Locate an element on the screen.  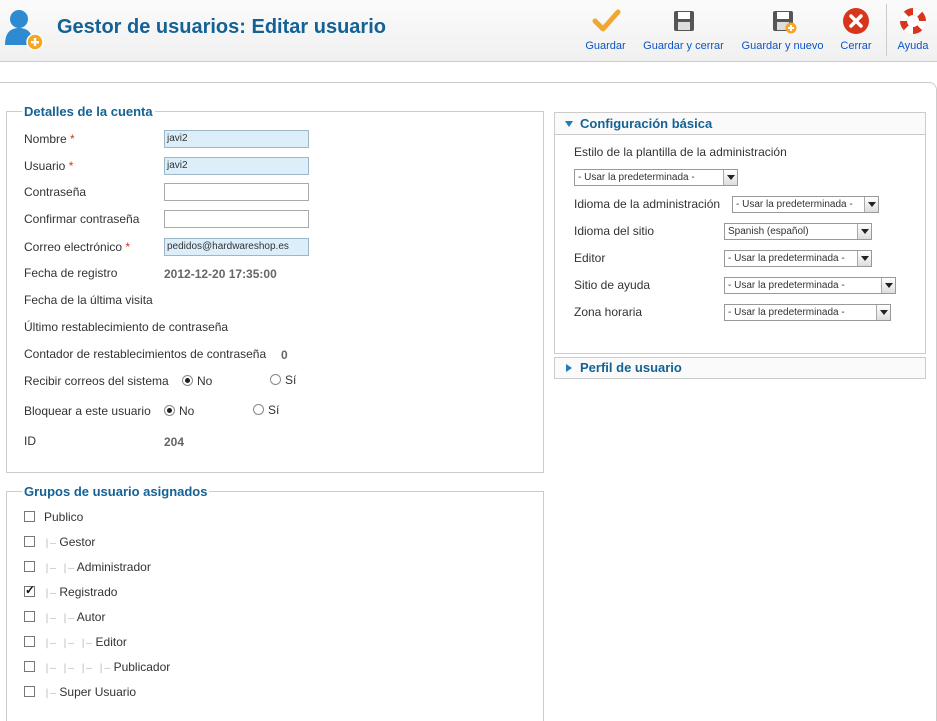
save-icon is located at coordinates (683, 21).